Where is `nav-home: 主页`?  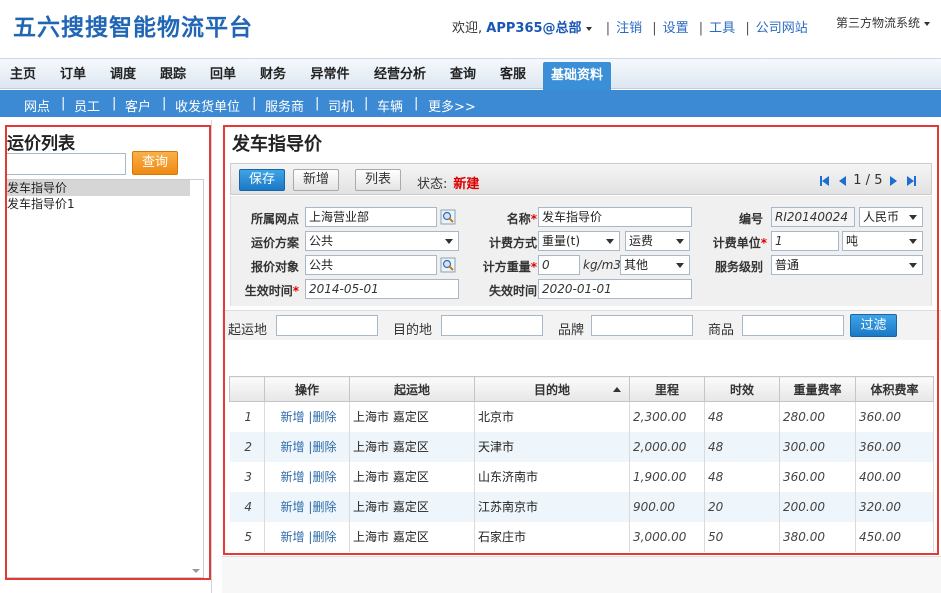
nav-home: 主页 is located at coordinates (23, 74).